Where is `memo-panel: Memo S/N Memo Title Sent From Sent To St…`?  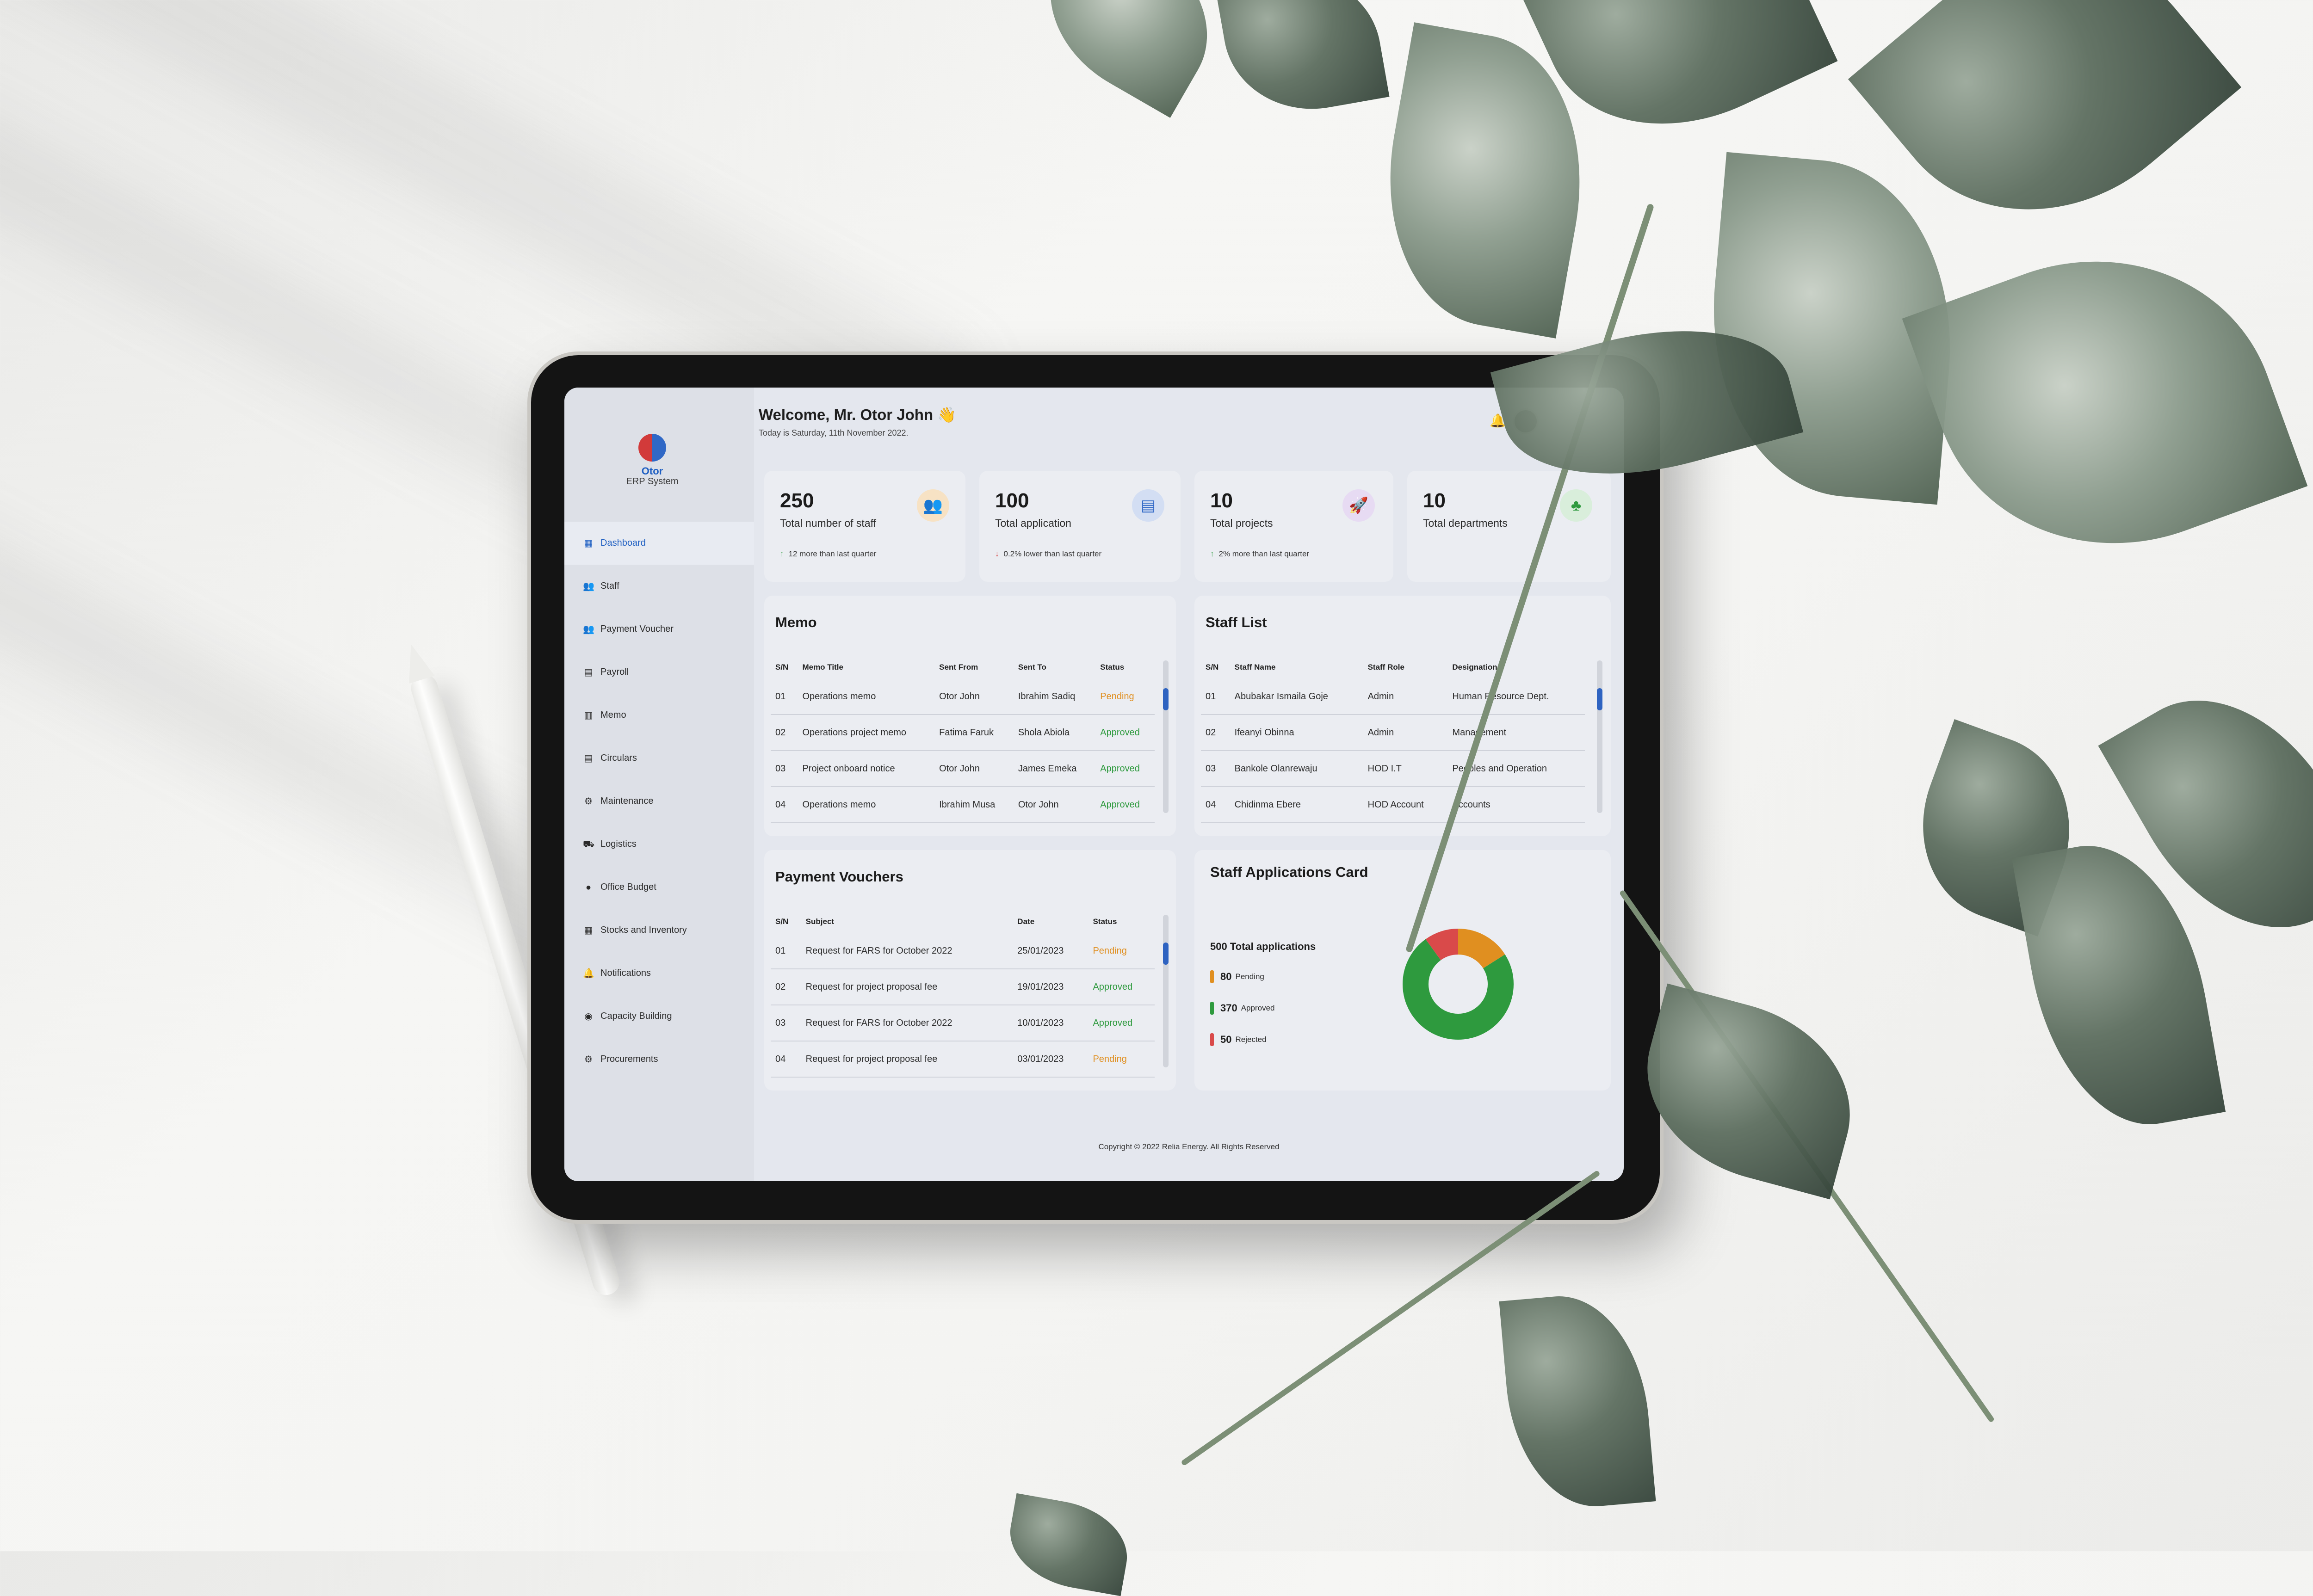
memo-panel: Memo S/N Memo Title Sent From Sent To St… is located at coordinates (970, 716).